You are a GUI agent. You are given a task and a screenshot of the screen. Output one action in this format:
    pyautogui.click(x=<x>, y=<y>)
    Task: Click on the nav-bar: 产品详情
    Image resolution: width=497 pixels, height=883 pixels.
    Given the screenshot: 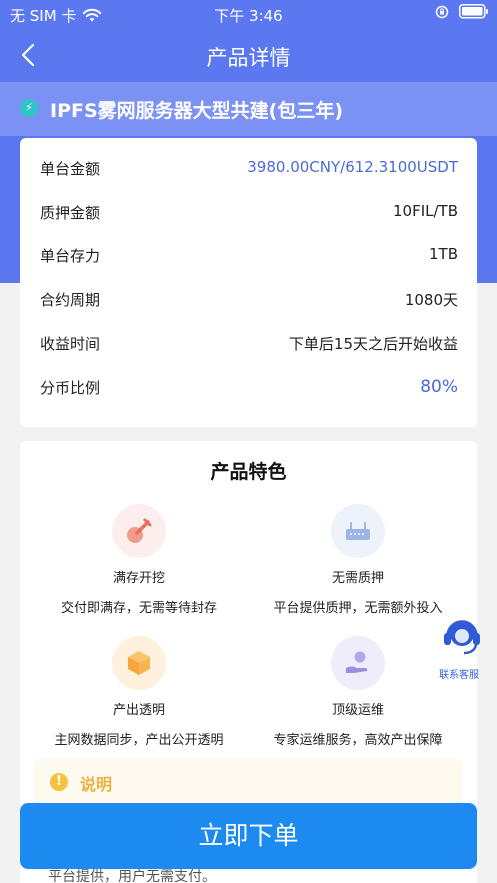 What is the action you would take?
    pyautogui.click(x=248, y=55)
    